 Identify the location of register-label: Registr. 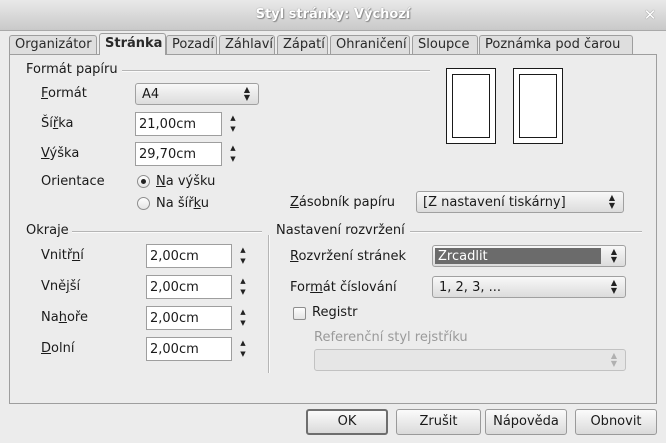
(335, 312).